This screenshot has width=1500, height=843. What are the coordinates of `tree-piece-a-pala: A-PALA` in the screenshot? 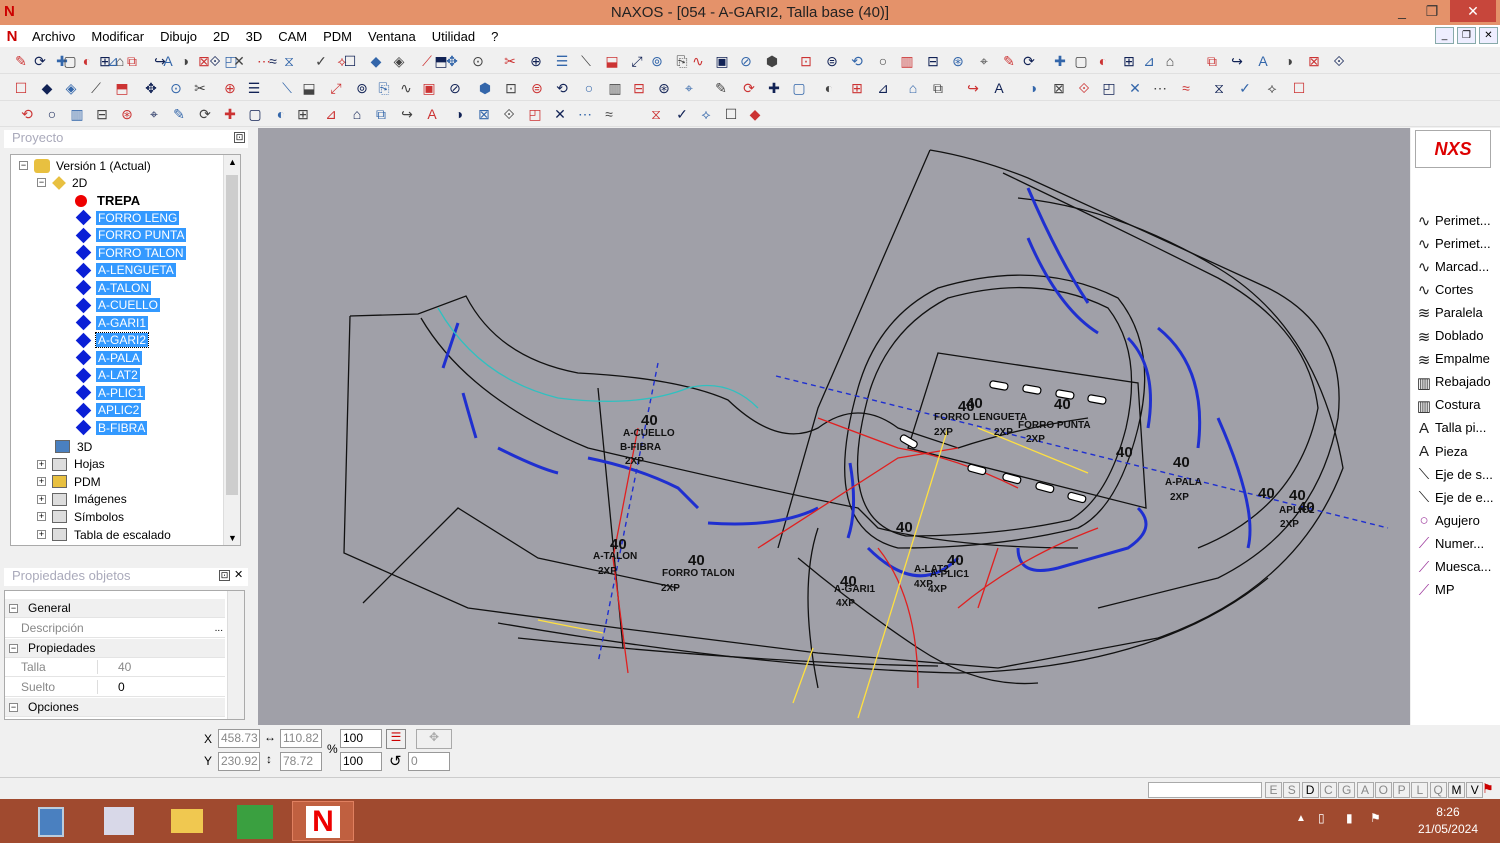 It's located at (108, 357).